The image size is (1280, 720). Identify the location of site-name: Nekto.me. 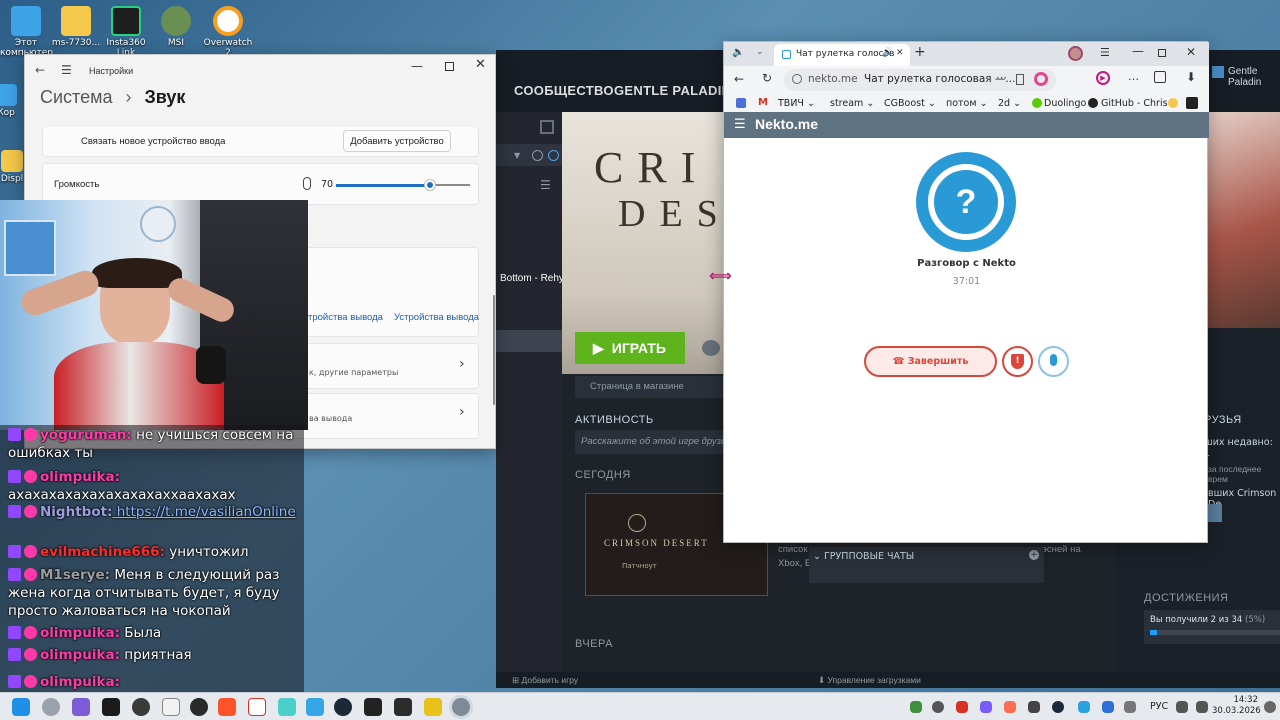
(786, 124).